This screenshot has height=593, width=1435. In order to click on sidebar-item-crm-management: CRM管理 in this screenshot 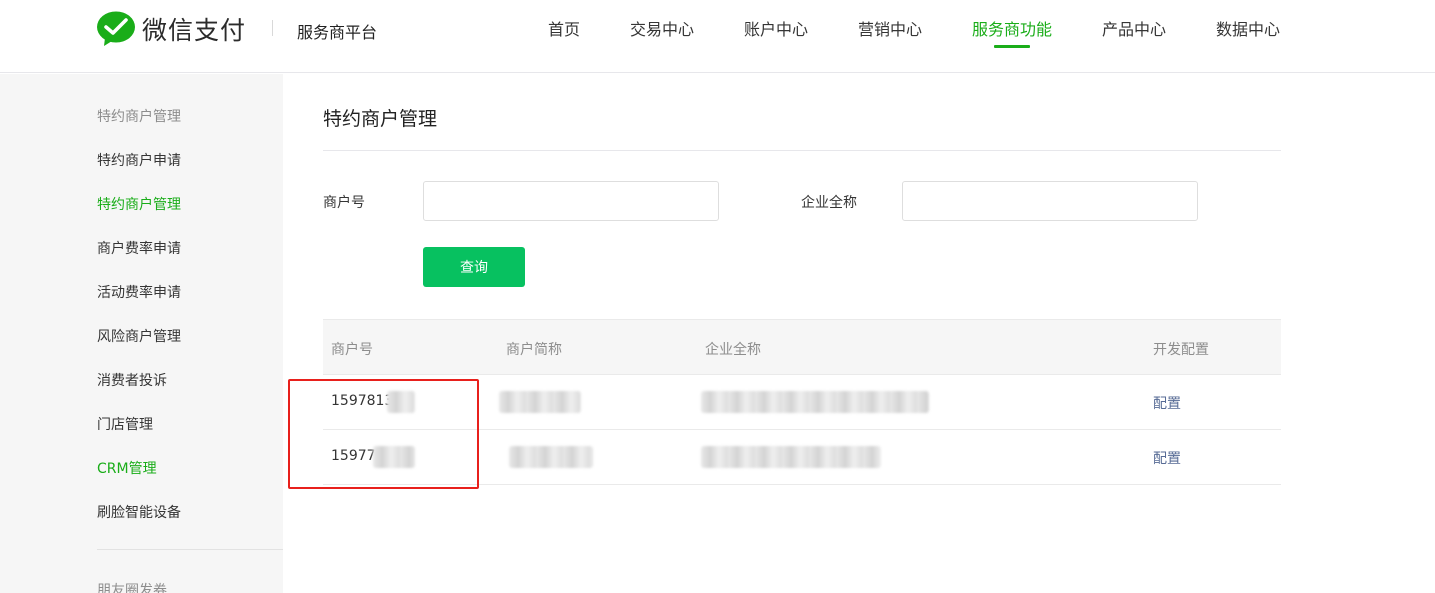, I will do `click(127, 468)`.